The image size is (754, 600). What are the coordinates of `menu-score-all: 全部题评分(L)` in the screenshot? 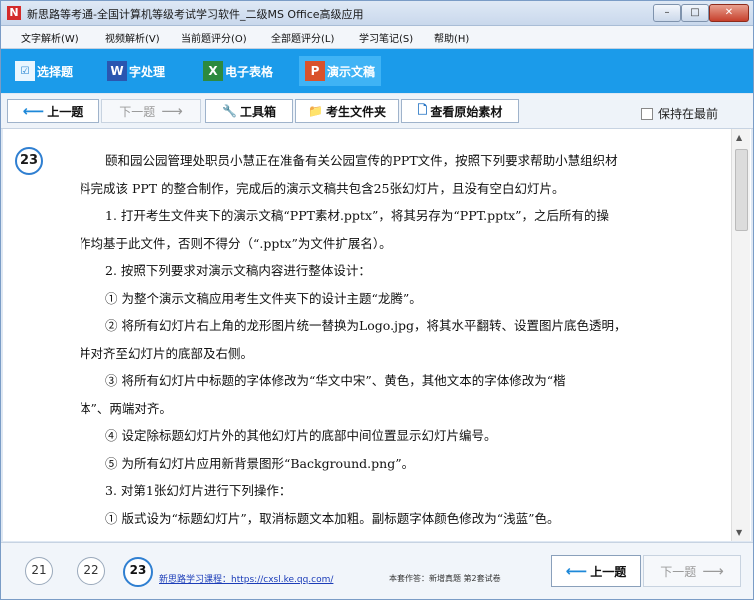 It's located at (302, 37).